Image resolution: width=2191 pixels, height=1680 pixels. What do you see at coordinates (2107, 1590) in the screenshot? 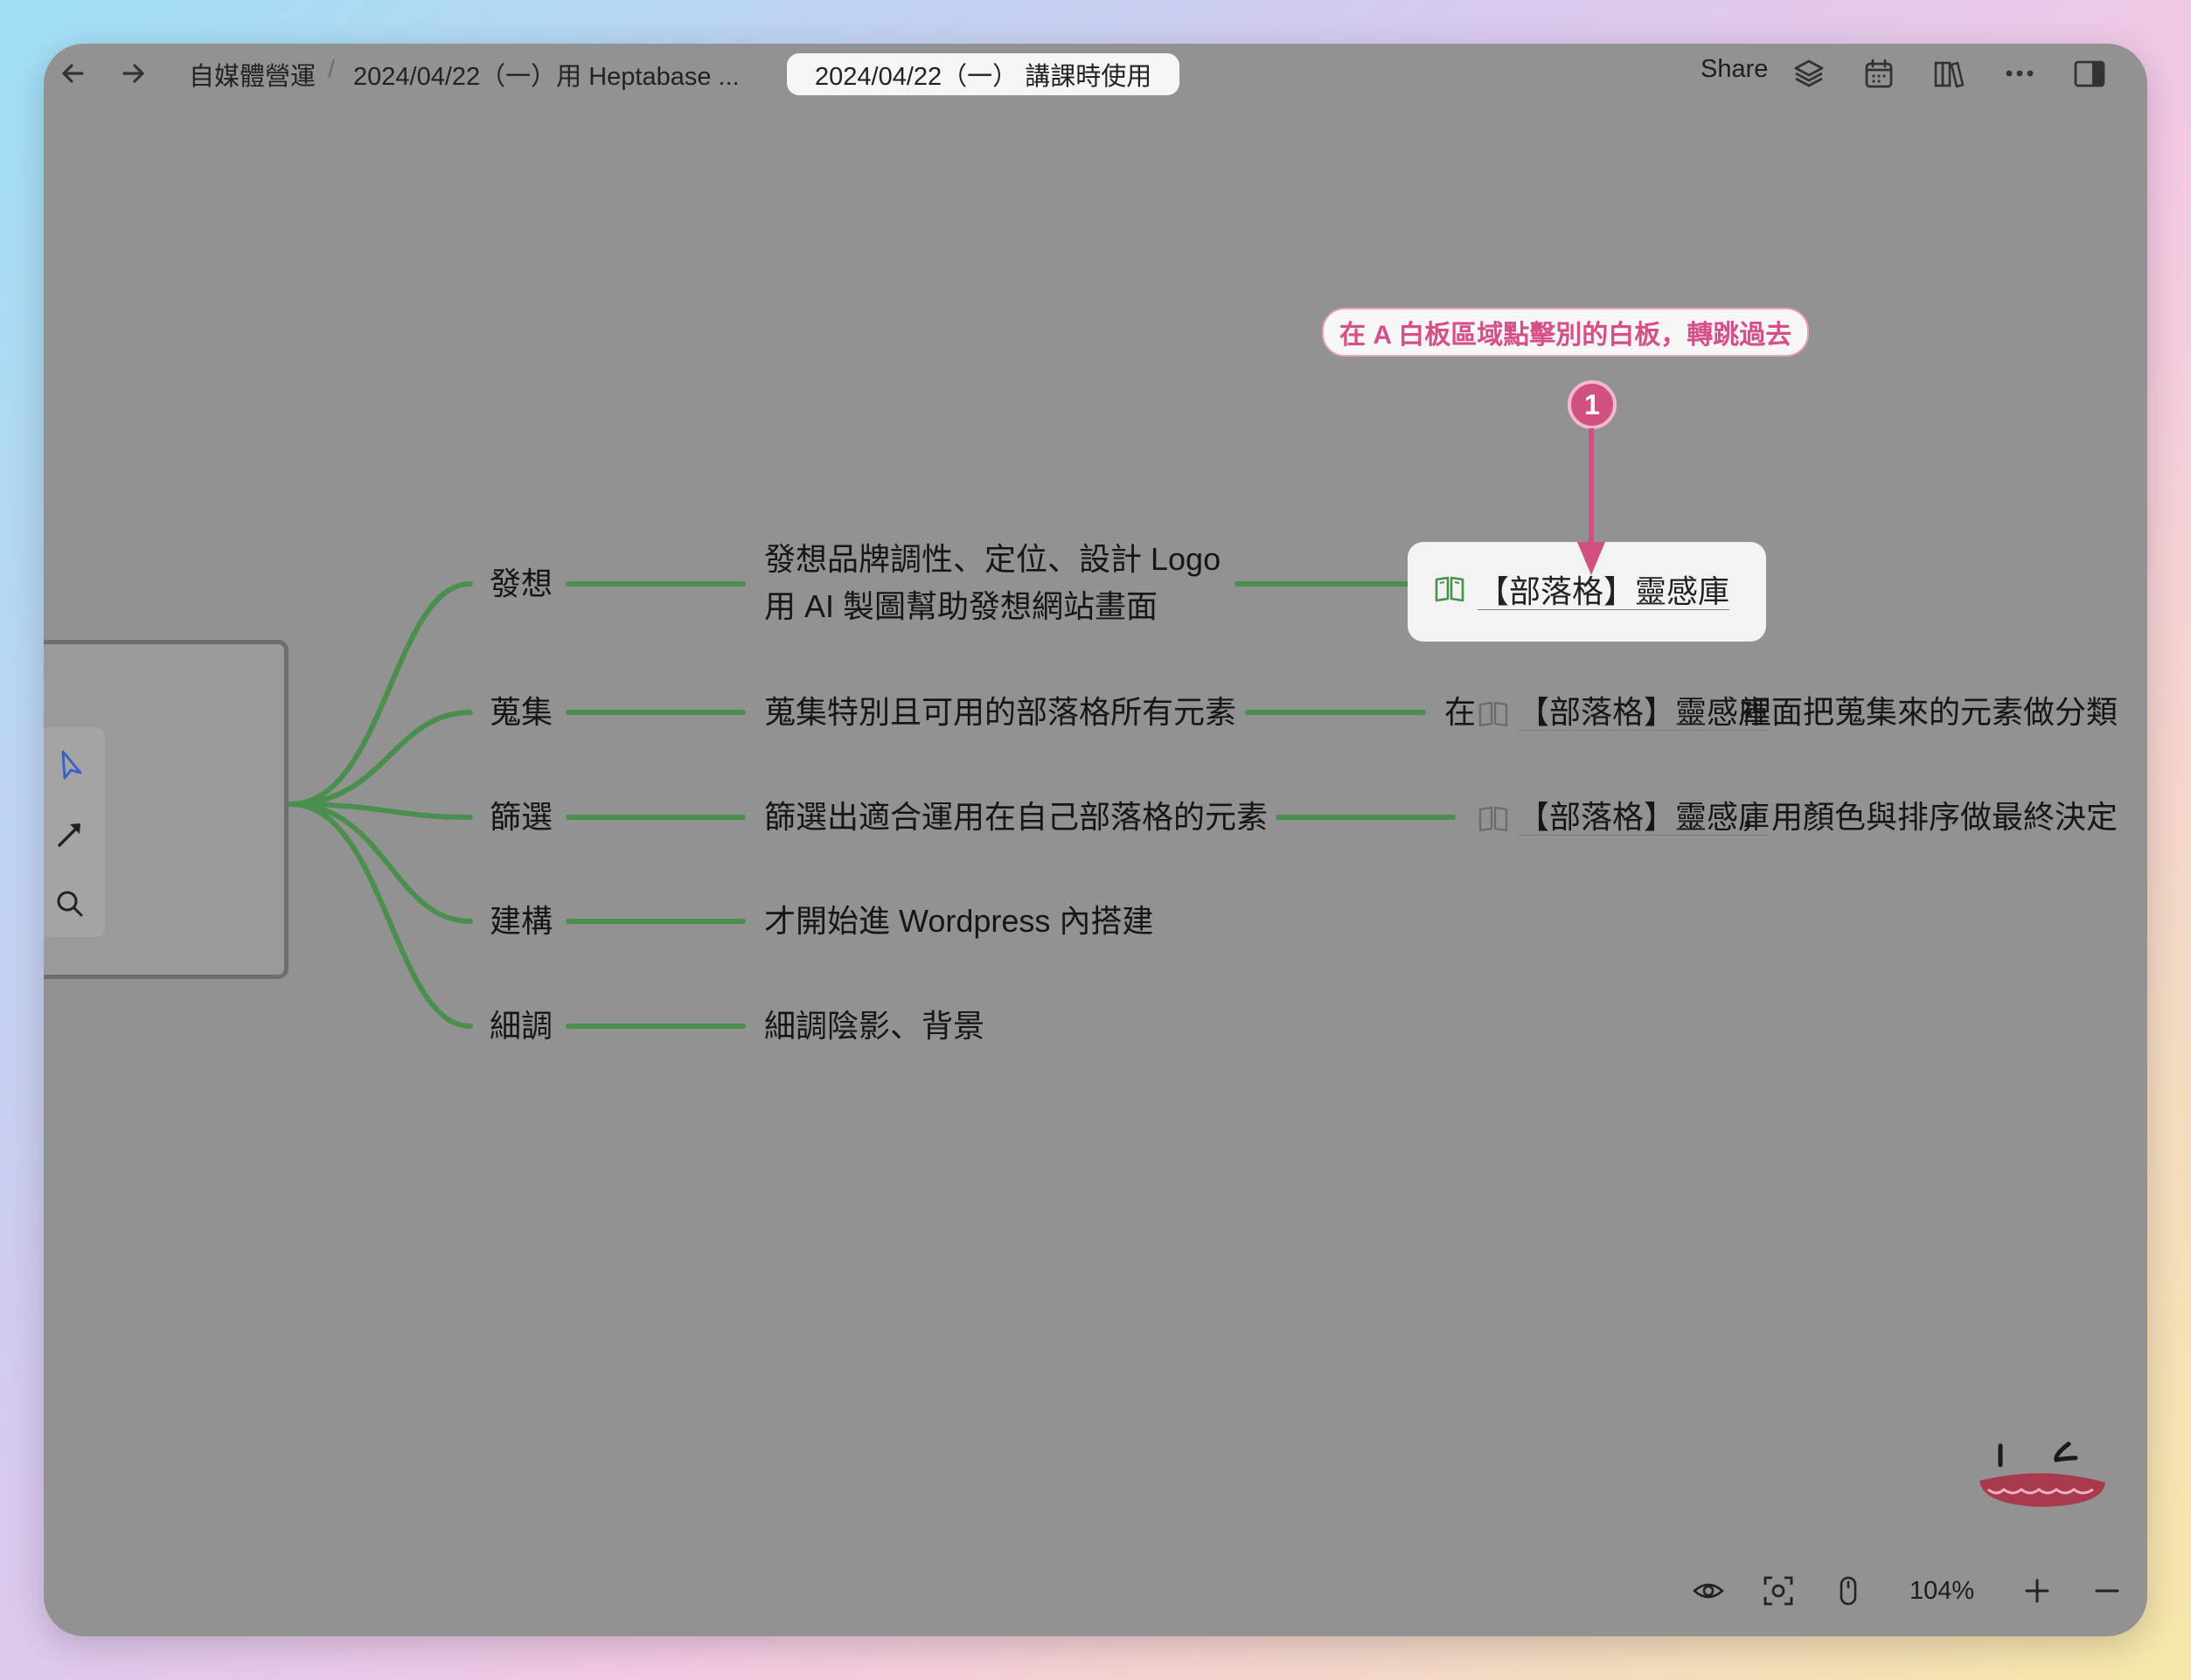
I see `minus-icon` at bounding box center [2107, 1590].